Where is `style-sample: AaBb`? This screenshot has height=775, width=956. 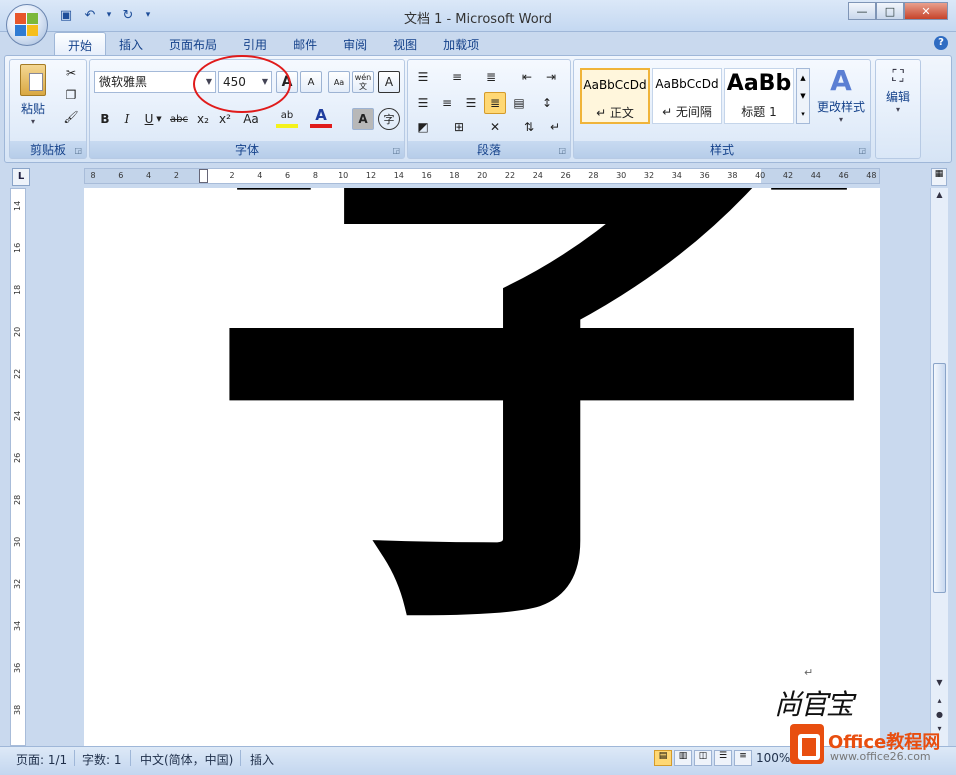
style-sample: AaBb is located at coordinates (759, 83).